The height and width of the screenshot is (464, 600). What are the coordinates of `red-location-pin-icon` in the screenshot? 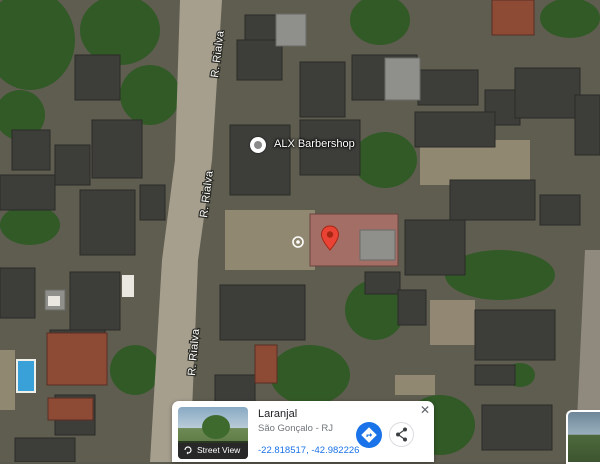 It's located at (330, 238).